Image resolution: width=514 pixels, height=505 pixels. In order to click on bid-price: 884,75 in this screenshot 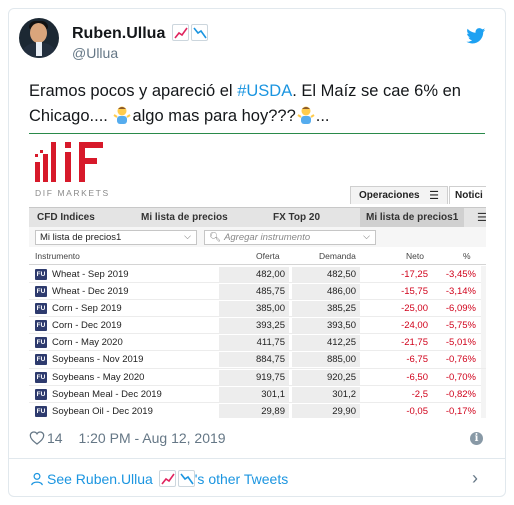, I will do `click(254, 360)`.